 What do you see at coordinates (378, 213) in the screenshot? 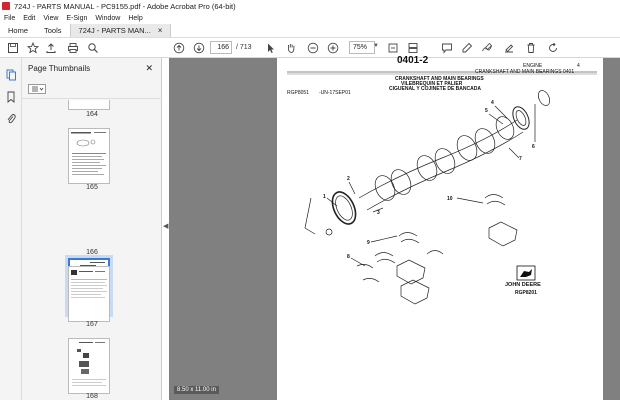
I see `callout-3: 3` at bounding box center [378, 213].